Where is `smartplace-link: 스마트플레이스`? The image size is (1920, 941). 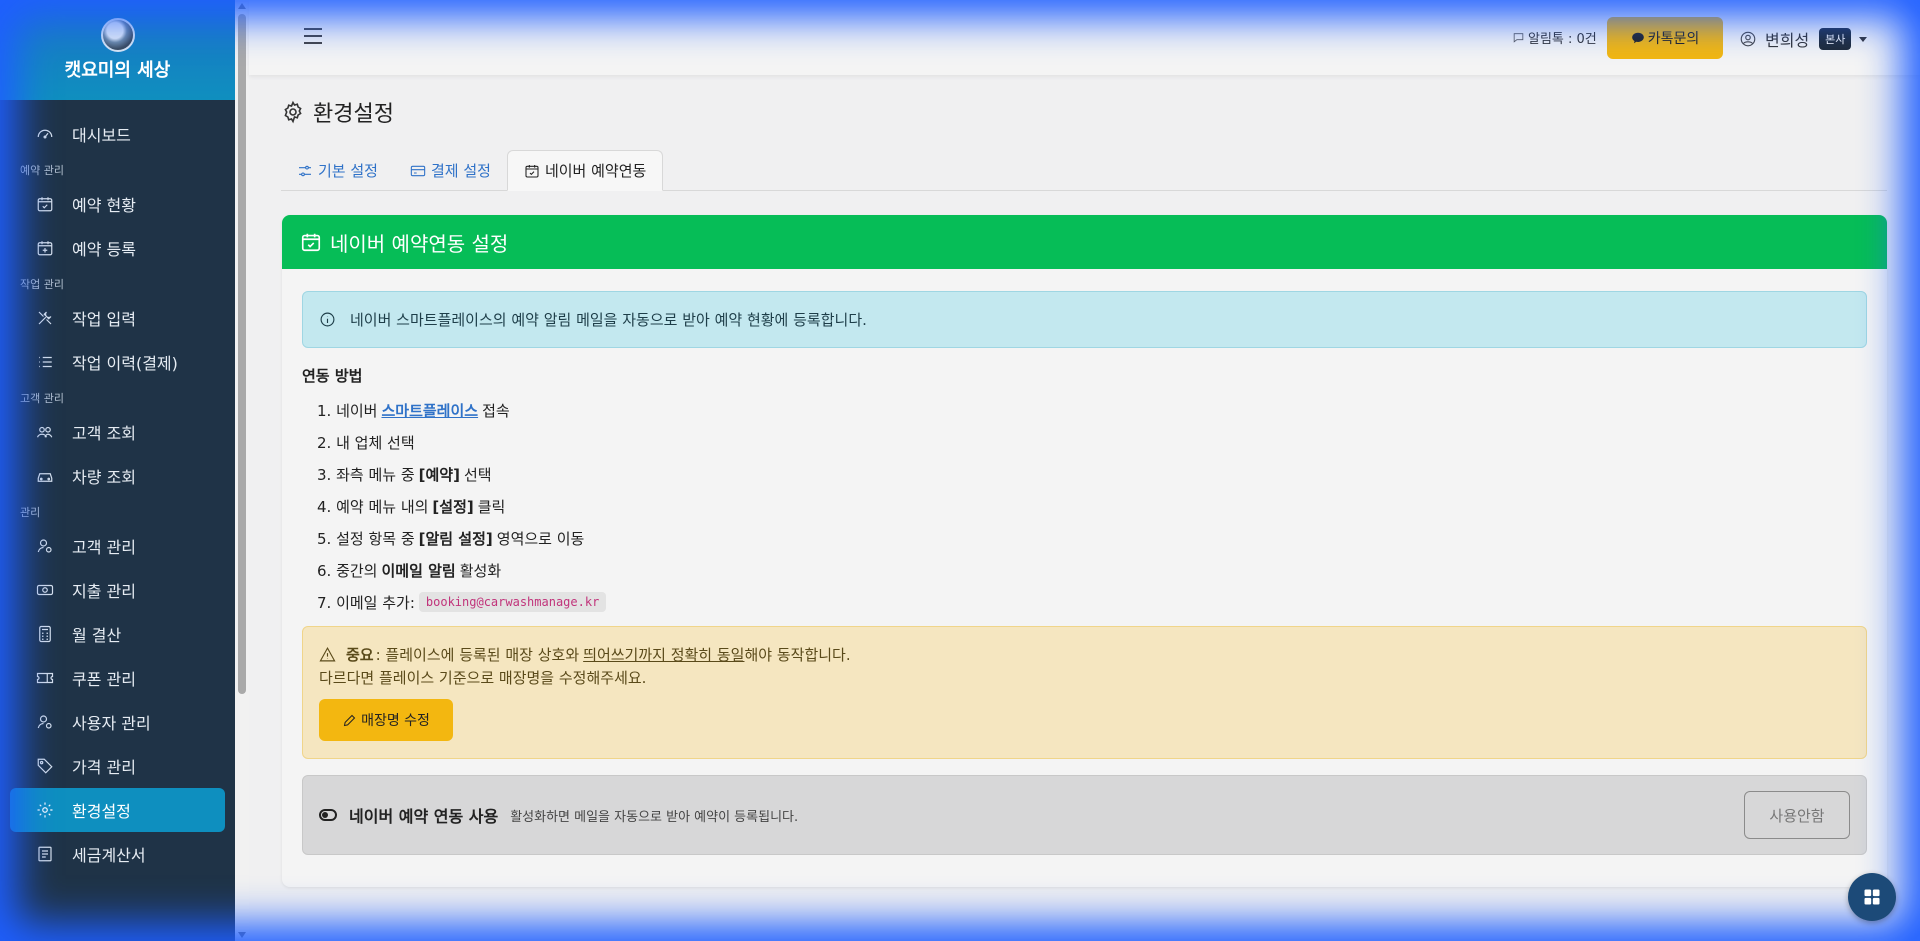 smartplace-link: 스마트플레이스 is located at coordinates (429, 410).